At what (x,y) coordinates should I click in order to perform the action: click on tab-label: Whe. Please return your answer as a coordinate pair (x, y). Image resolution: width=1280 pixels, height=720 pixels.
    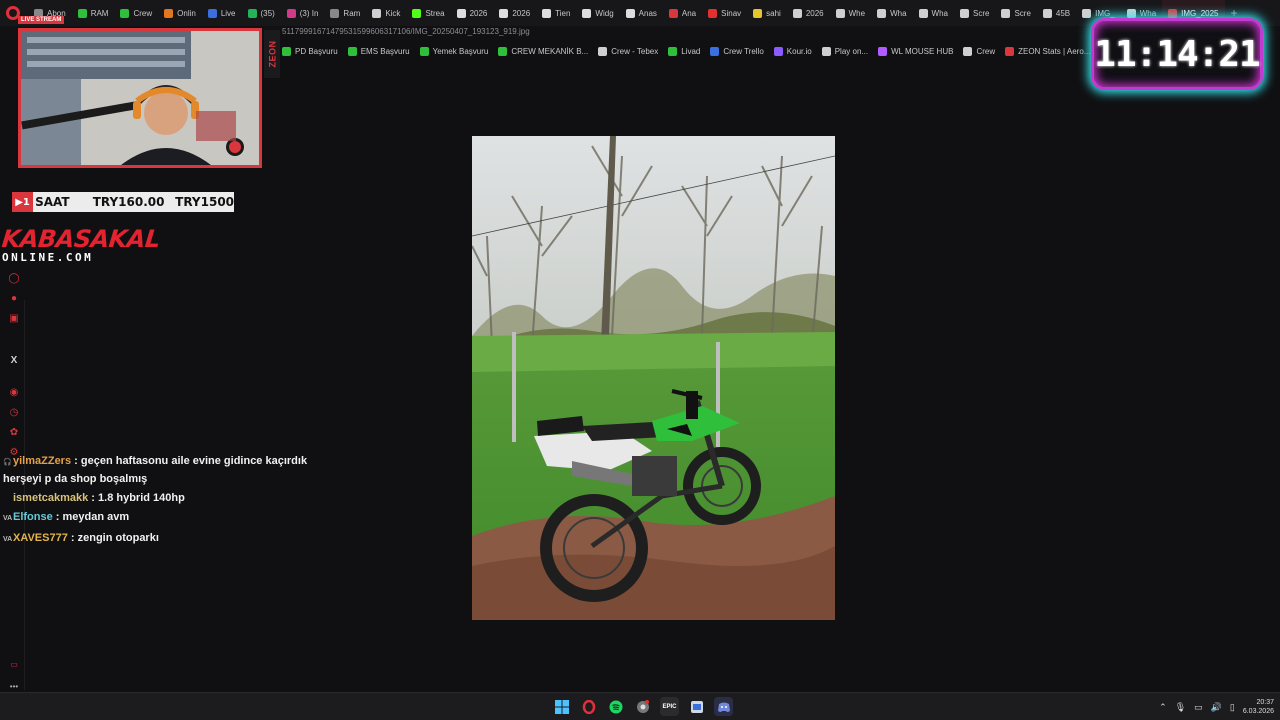
    Looking at the image, I should click on (857, 13).